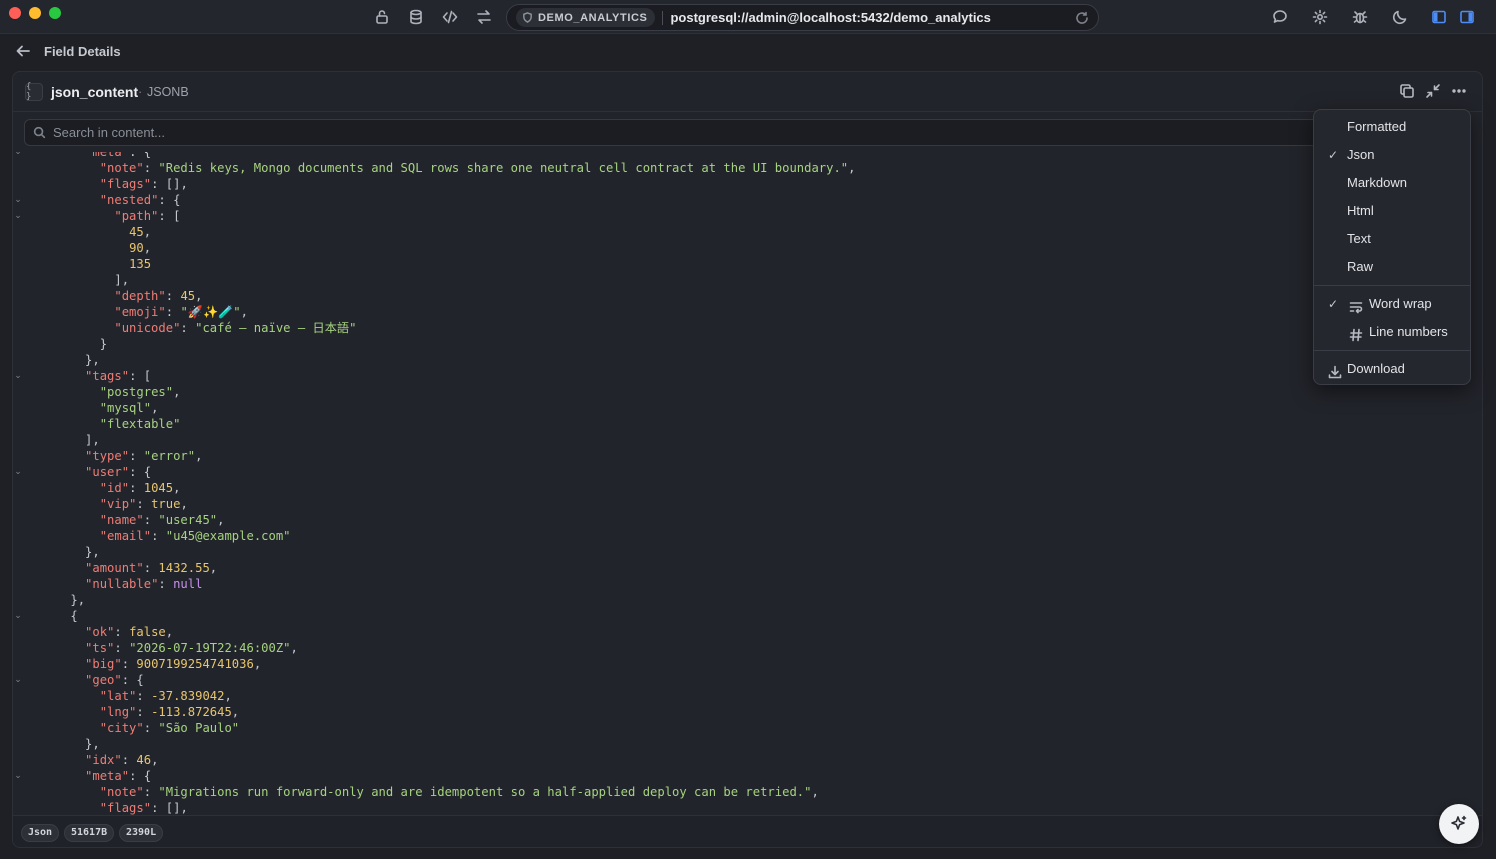 This screenshot has height=859, width=1496. What do you see at coordinates (1393, 304) in the screenshot?
I see `menu-item-word-wrap: ✓ Word wrap` at bounding box center [1393, 304].